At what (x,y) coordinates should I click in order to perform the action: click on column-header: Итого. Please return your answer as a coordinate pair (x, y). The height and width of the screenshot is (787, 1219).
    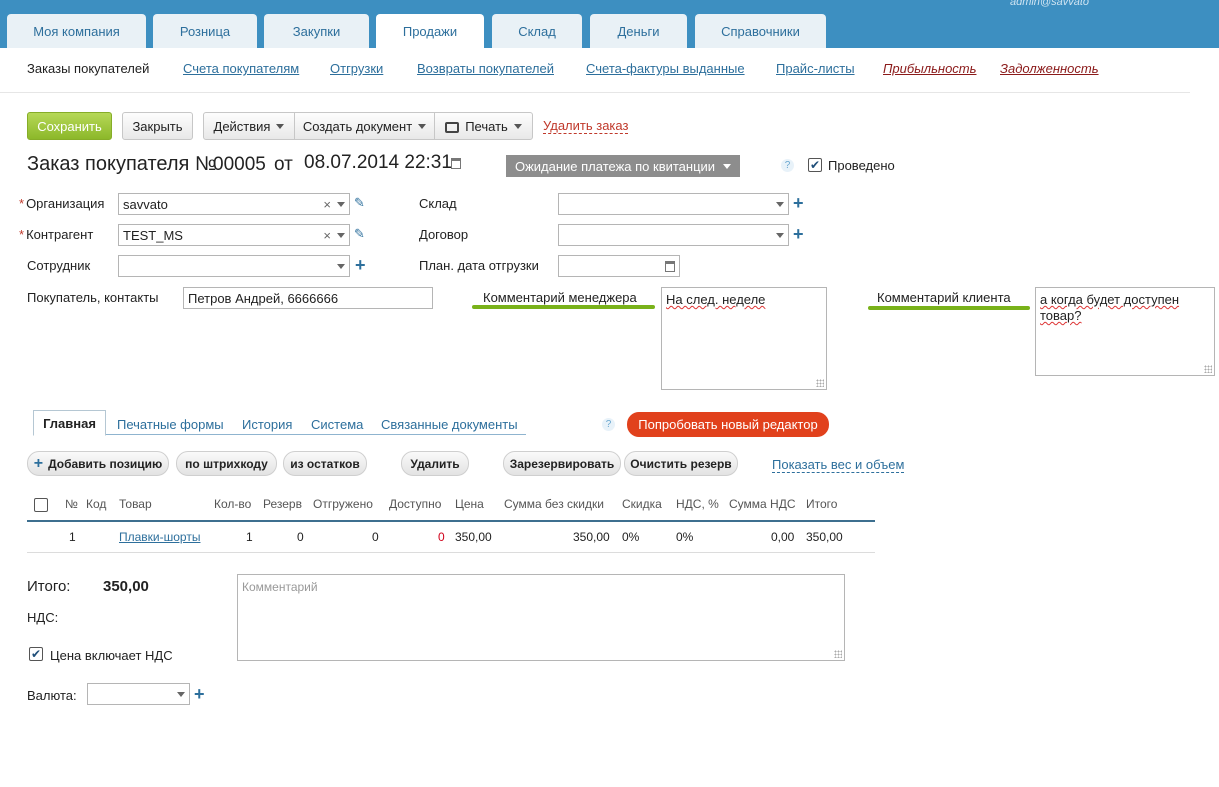
    Looking at the image, I should click on (821, 504).